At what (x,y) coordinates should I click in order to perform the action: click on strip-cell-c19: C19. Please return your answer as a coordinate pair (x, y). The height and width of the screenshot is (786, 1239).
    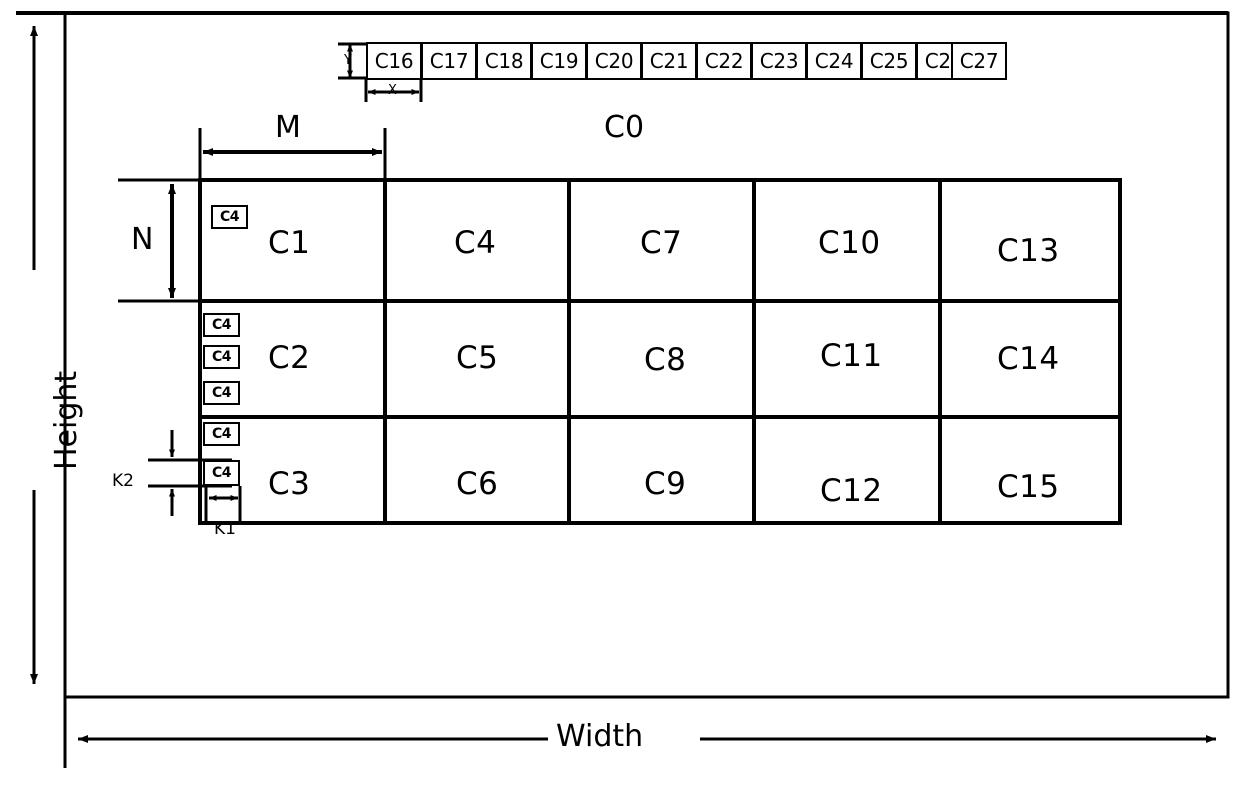
    Looking at the image, I should click on (559, 61).